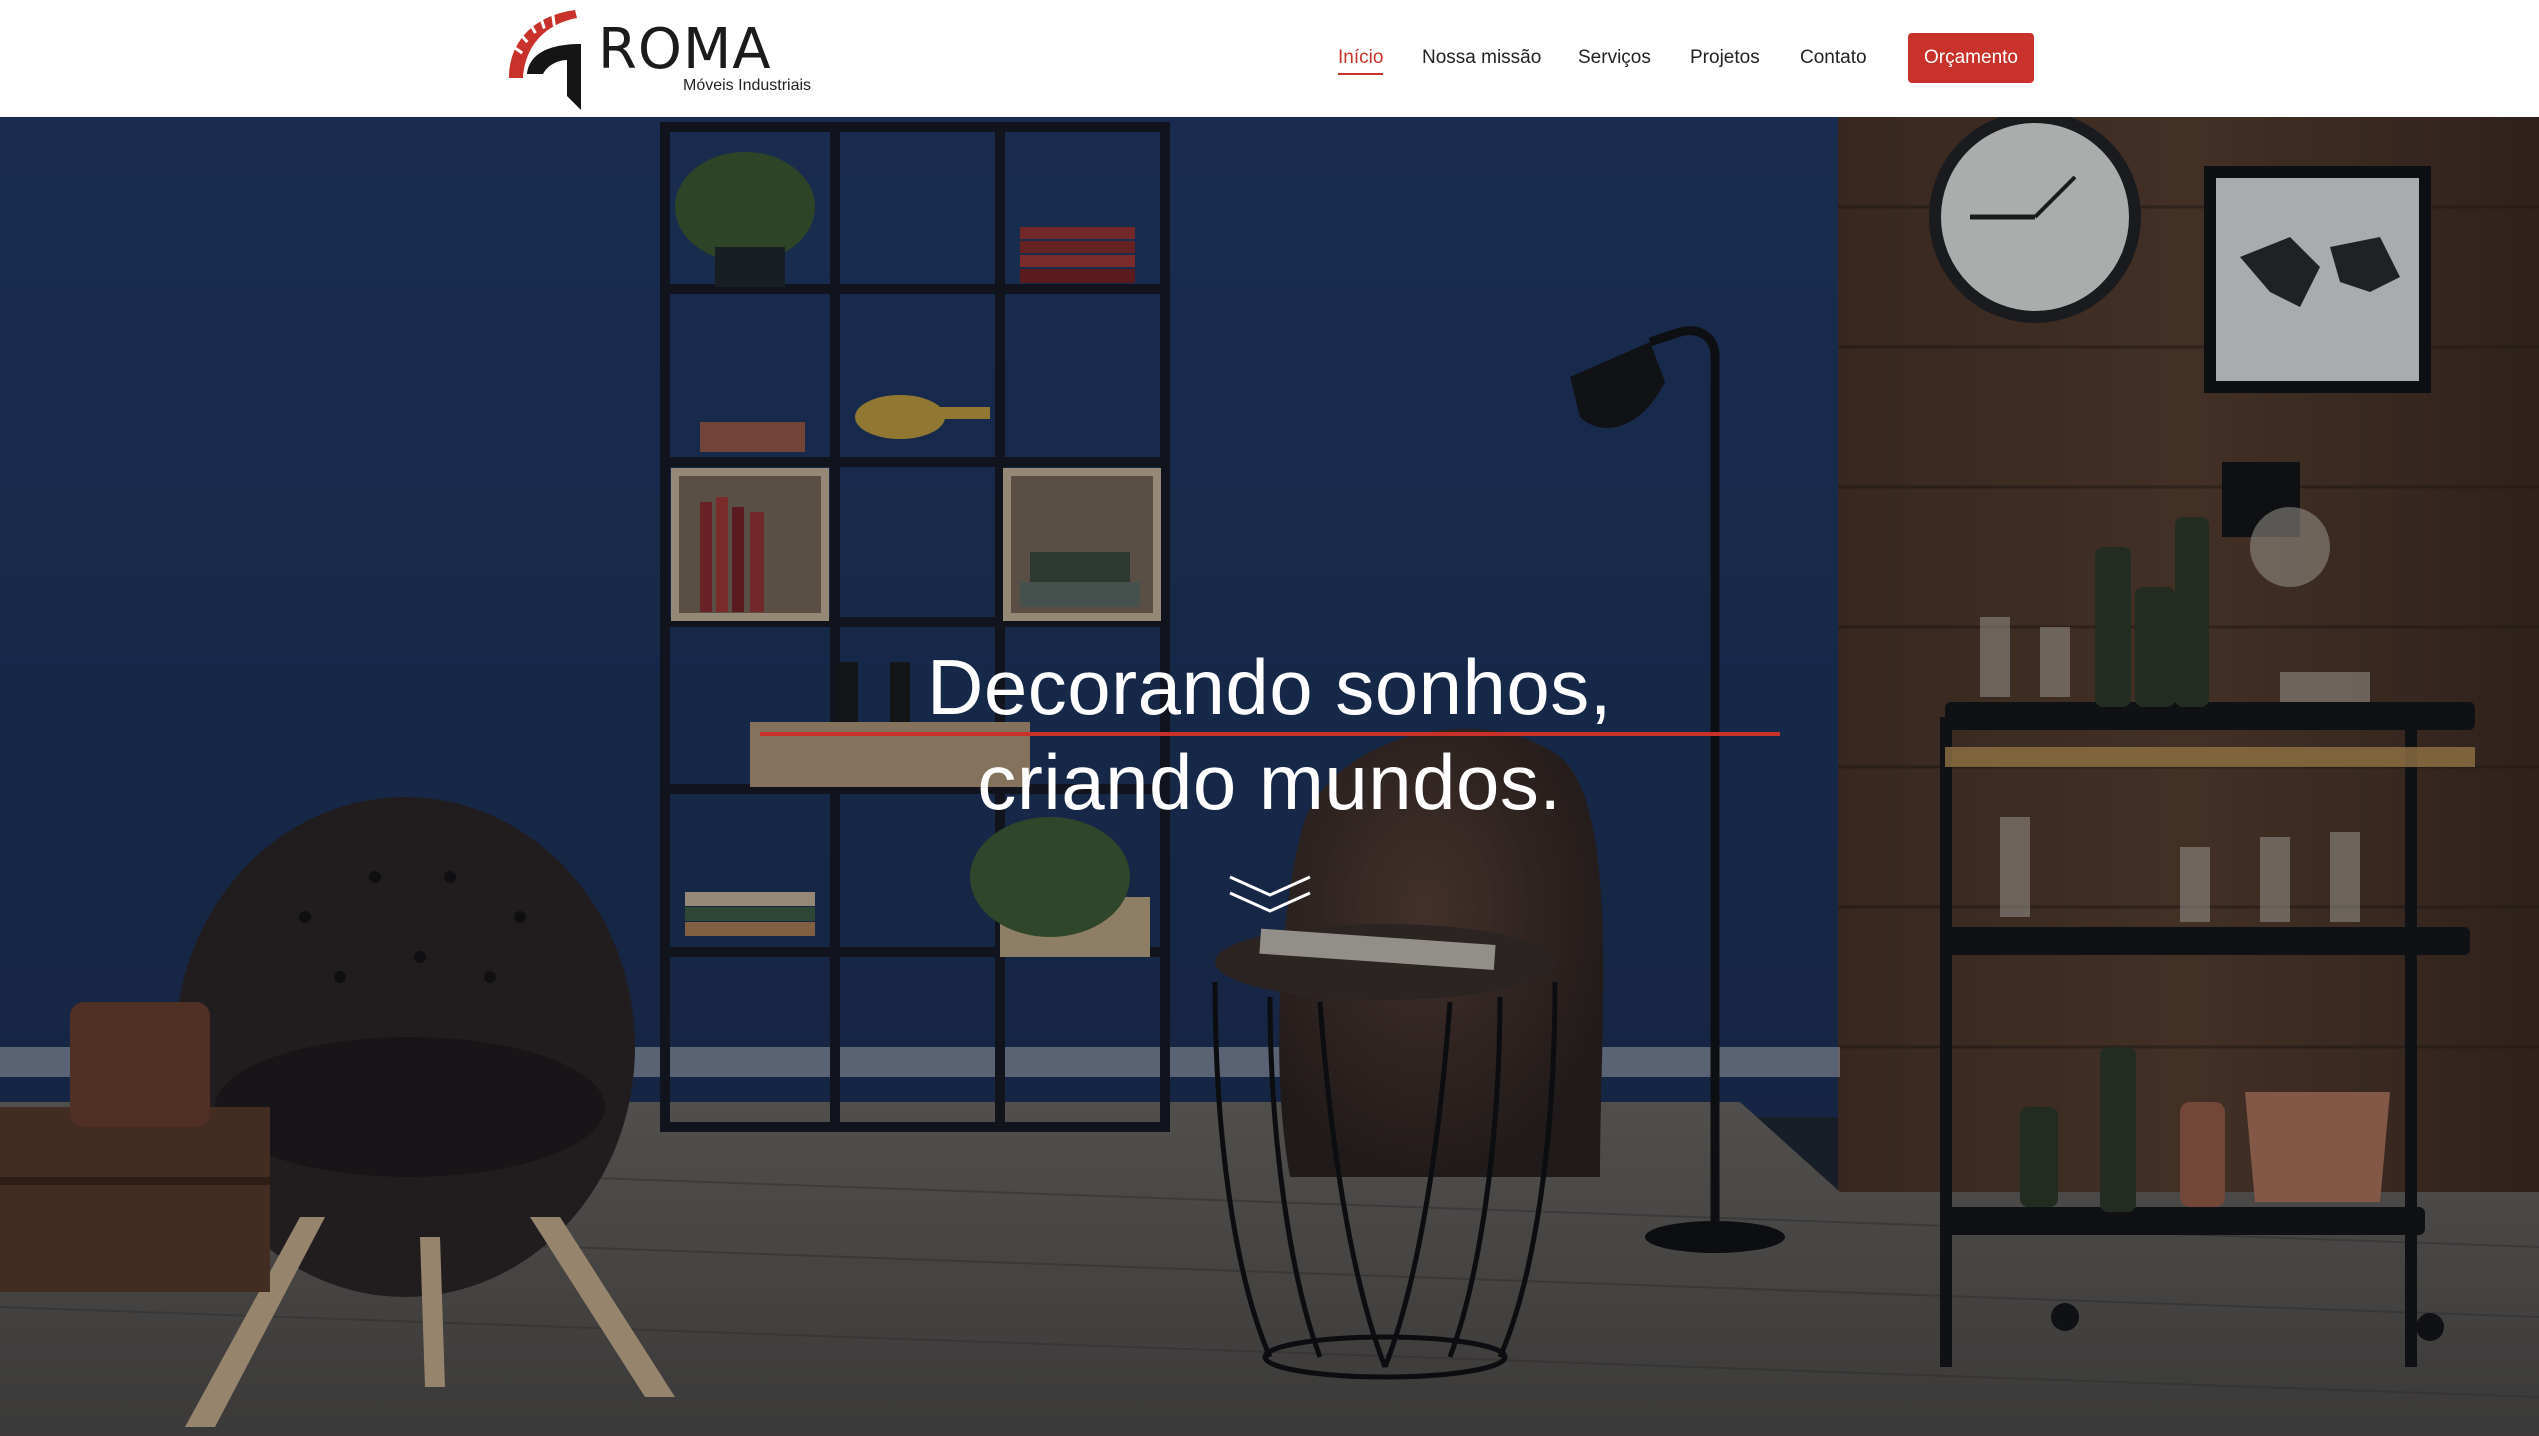  Describe the element at coordinates (1971, 58) in the screenshot. I see `orcamento-button: Orçamento` at that location.